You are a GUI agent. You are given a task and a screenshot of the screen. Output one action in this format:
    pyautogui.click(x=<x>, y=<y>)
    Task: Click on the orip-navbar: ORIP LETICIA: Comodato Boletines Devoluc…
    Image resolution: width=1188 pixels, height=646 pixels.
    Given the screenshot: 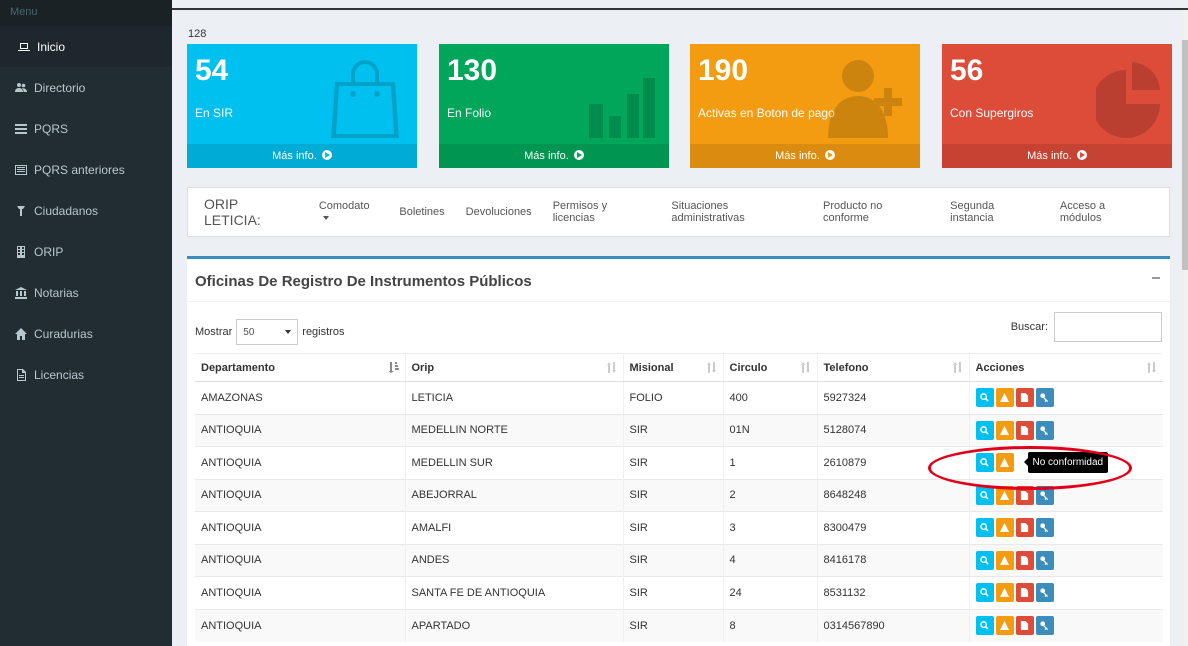 What is the action you would take?
    pyautogui.click(x=678, y=212)
    